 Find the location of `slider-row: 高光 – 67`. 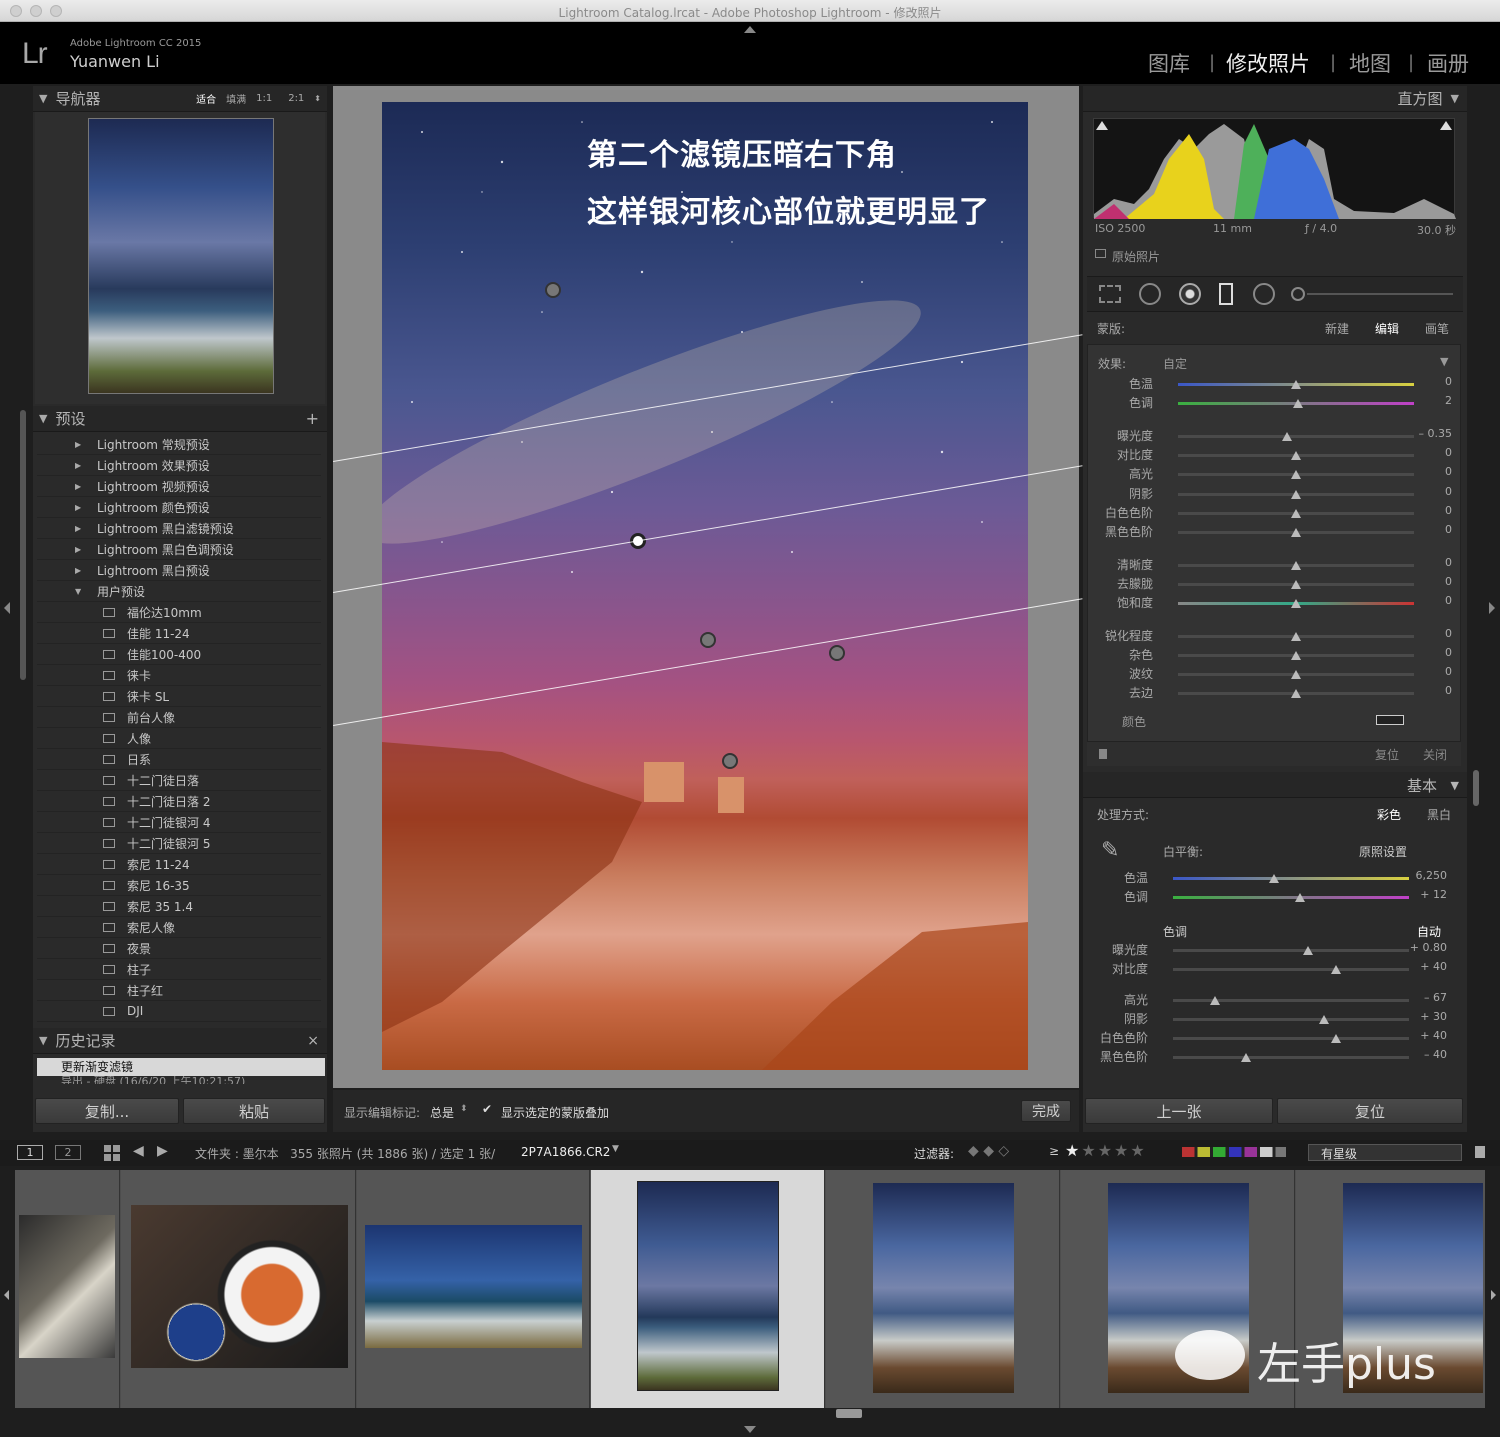

slider-row: 高光 – 67 is located at coordinates (1273, 1000).